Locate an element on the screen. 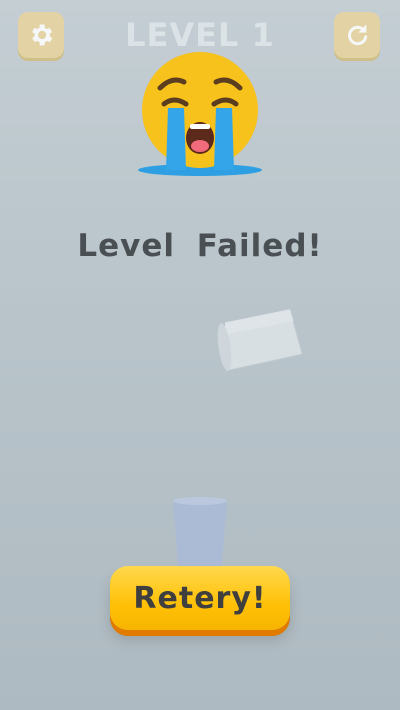 The image size is (400, 710). restart-icon is located at coordinates (358, 35).